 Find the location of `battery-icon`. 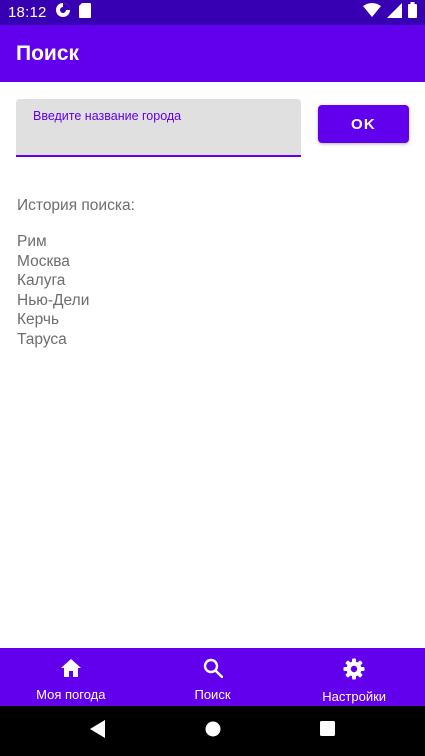

battery-icon is located at coordinates (412, 12).